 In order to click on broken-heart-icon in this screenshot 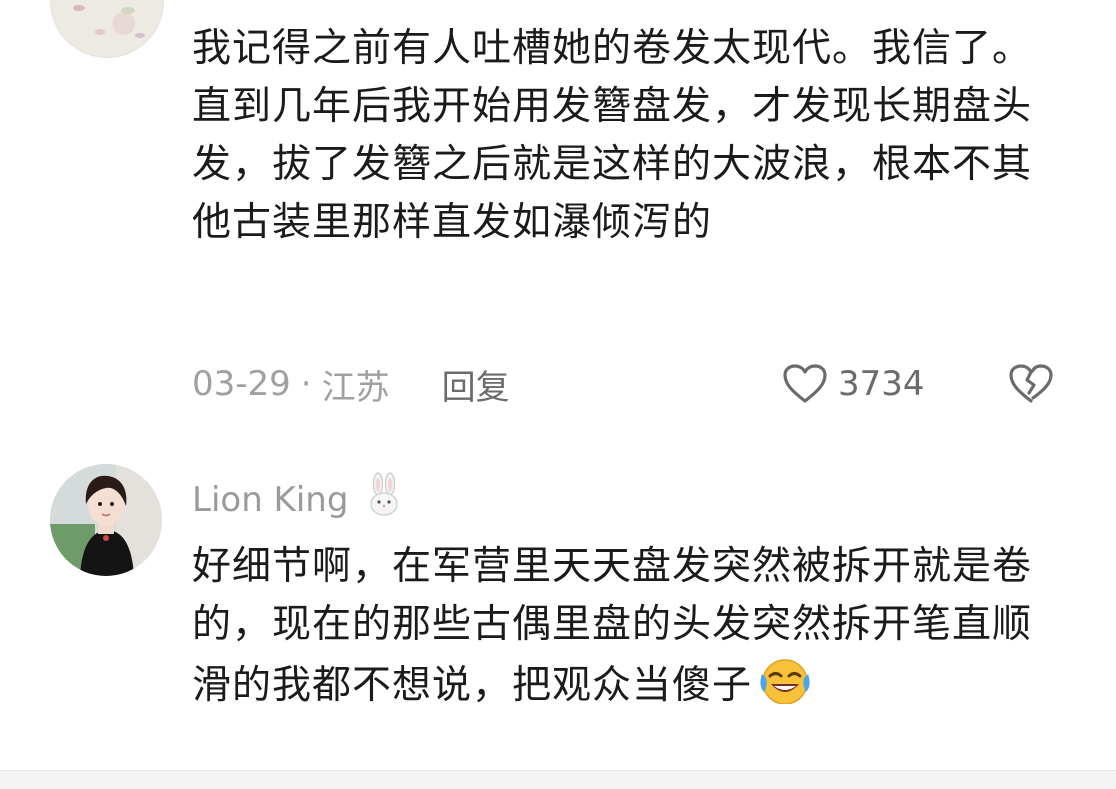, I will do `click(1031, 383)`.